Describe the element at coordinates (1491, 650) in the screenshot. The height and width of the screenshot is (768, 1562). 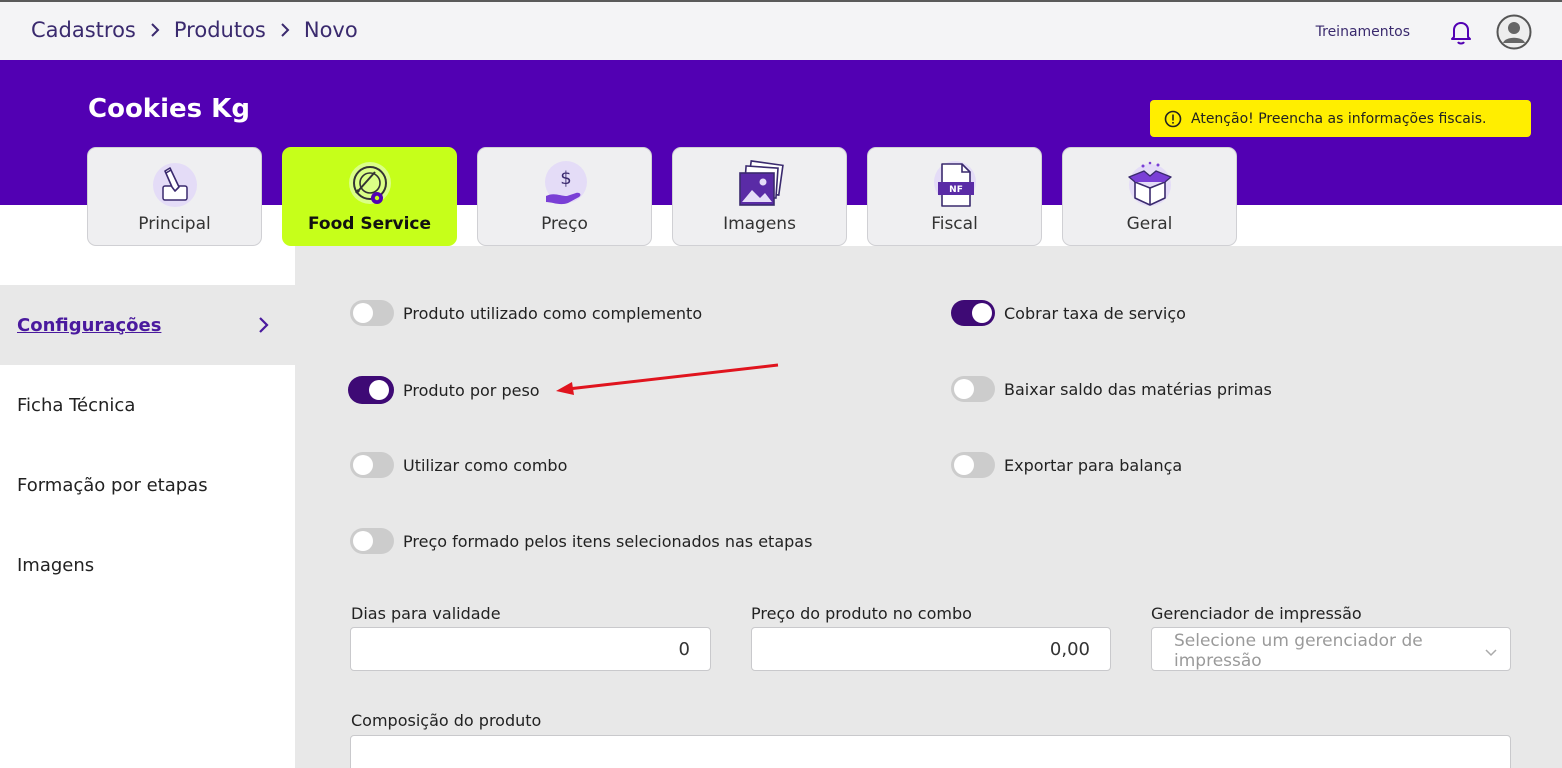
I see `chevron-down-icon` at that location.